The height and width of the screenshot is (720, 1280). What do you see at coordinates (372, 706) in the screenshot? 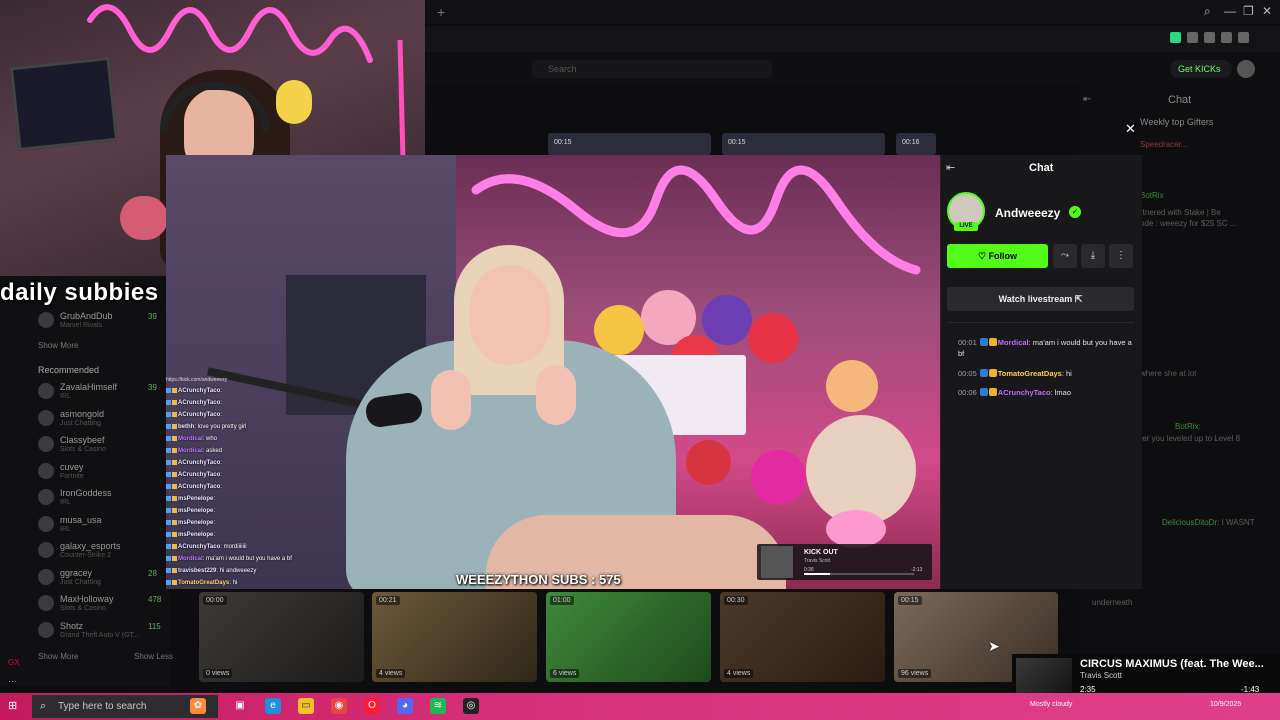
I see `opera-gx-icon: O` at bounding box center [372, 706].